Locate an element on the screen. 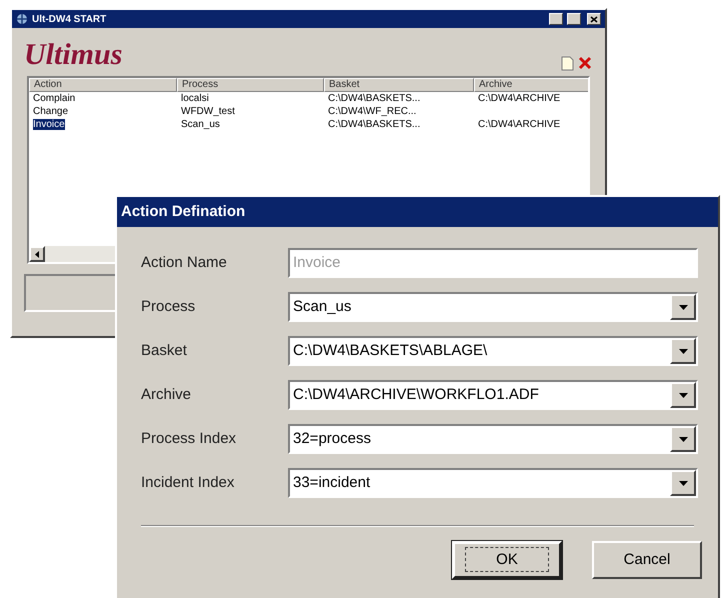  field-label: Archive is located at coordinates (166, 394).